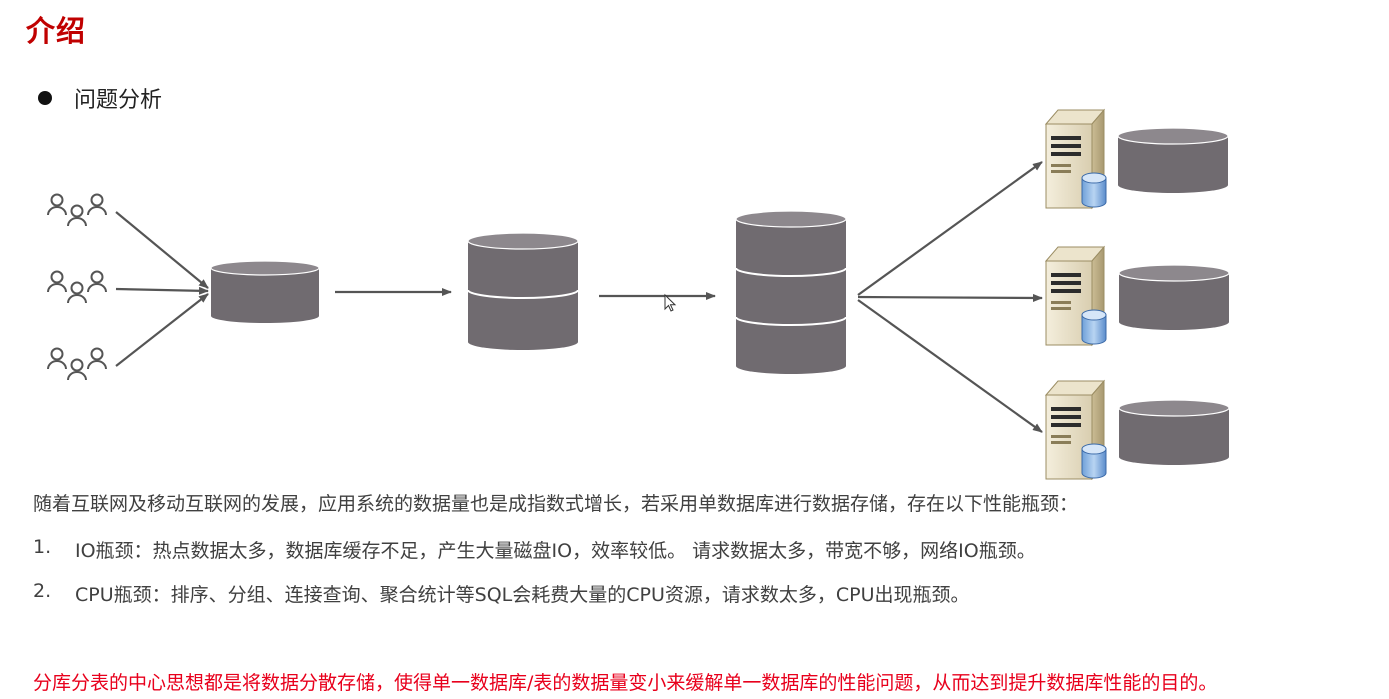 The image size is (1389, 699). What do you see at coordinates (77, 211) in the screenshot?
I see `users-icon-top` at bounding box center [77, 211].